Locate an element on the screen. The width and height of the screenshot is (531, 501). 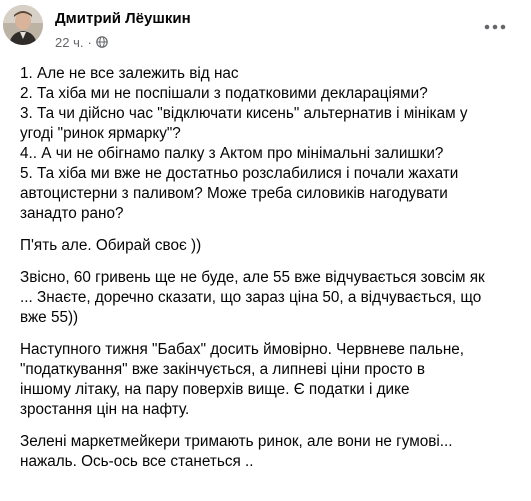
more-options-icon is located at coordinates (495, 27).